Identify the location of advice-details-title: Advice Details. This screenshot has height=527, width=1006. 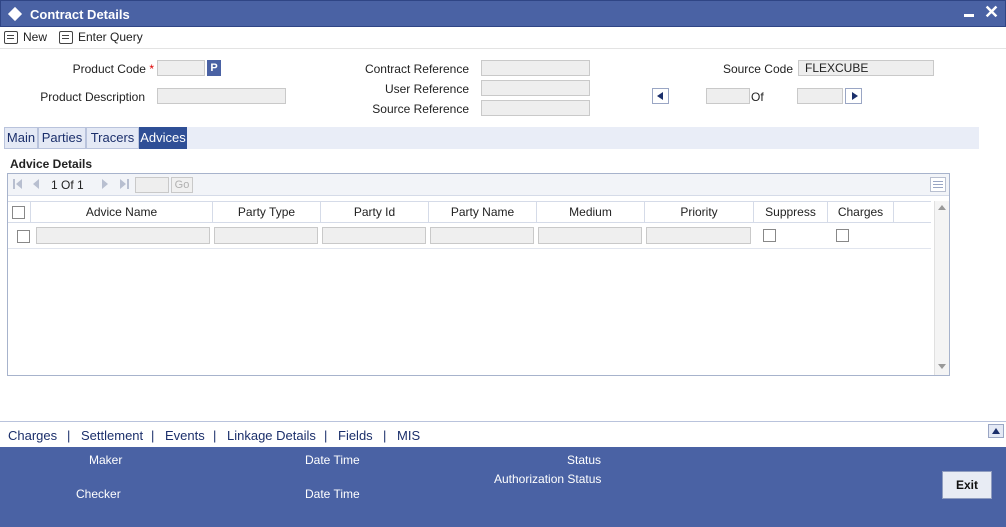
(51, 164).